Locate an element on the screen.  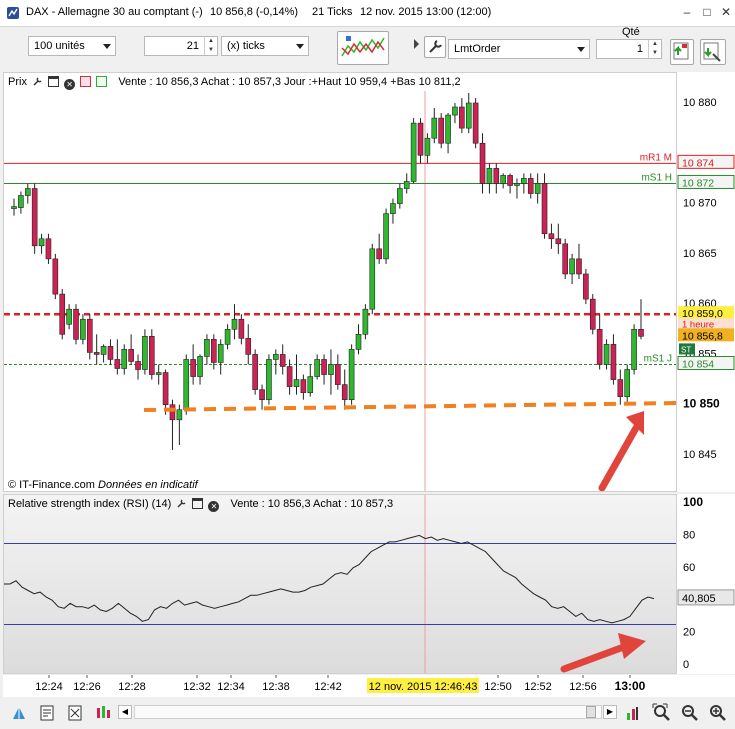
chart-datetime: 12 nov. 2015 13:00 (12:00) is located at coordinates (426, 12).